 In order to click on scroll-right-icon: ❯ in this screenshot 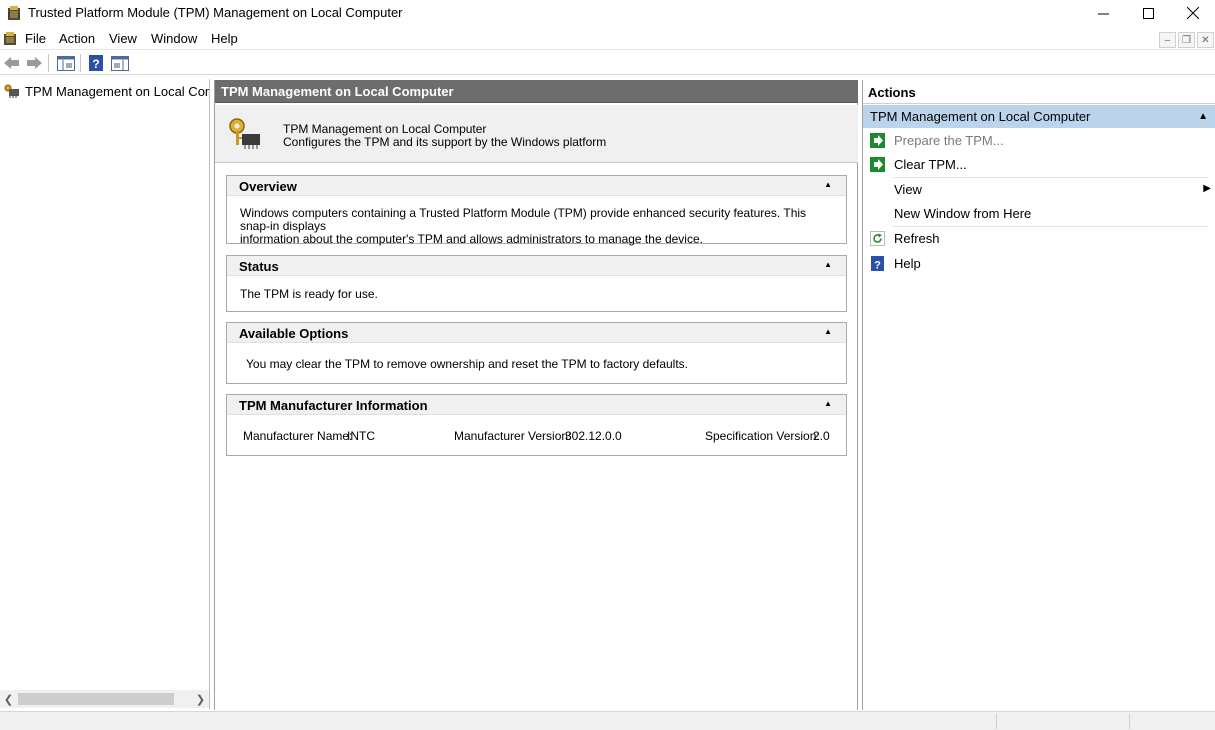, I will do `click(200, 699)`.